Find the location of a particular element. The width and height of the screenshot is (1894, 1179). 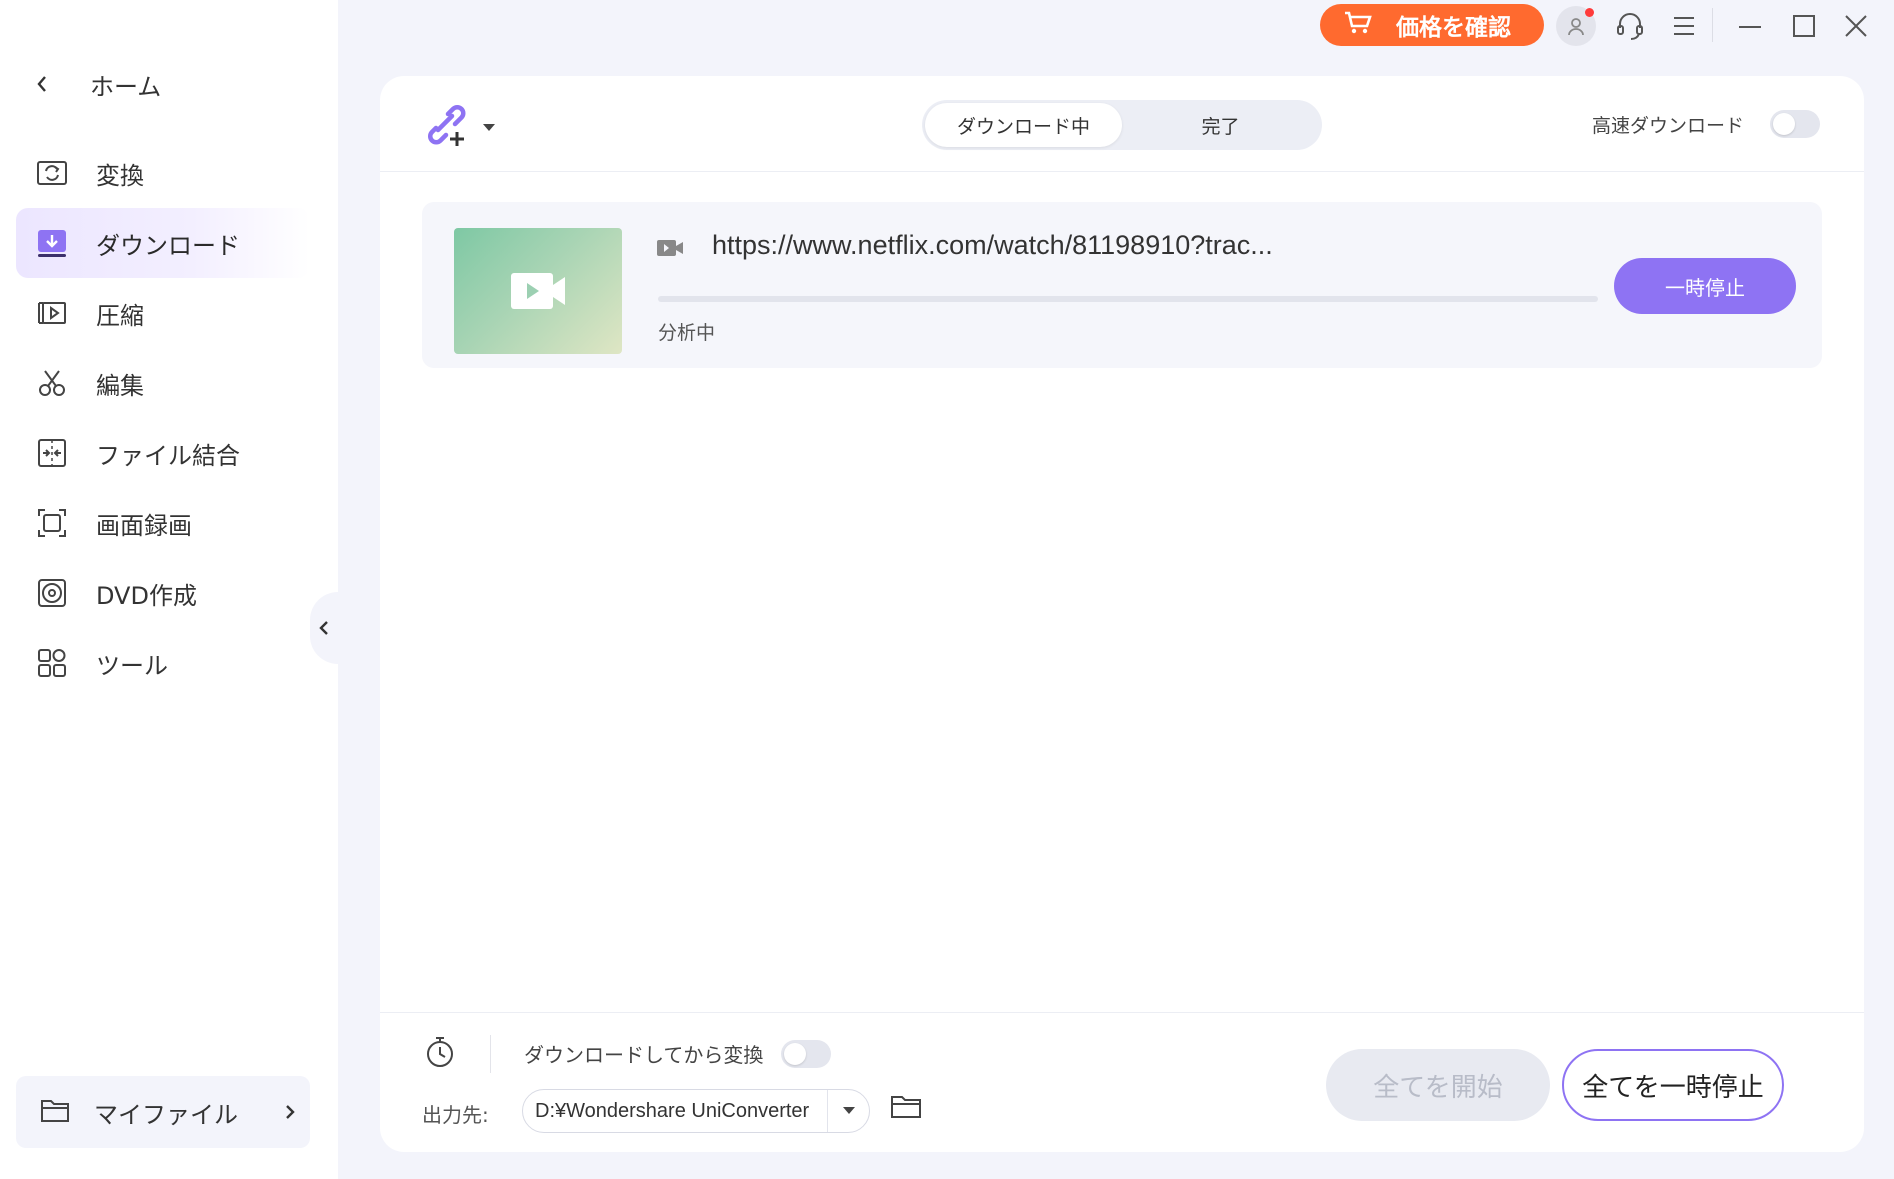

sidebar-item-label: 変換 is located at coordinates (120, 175).